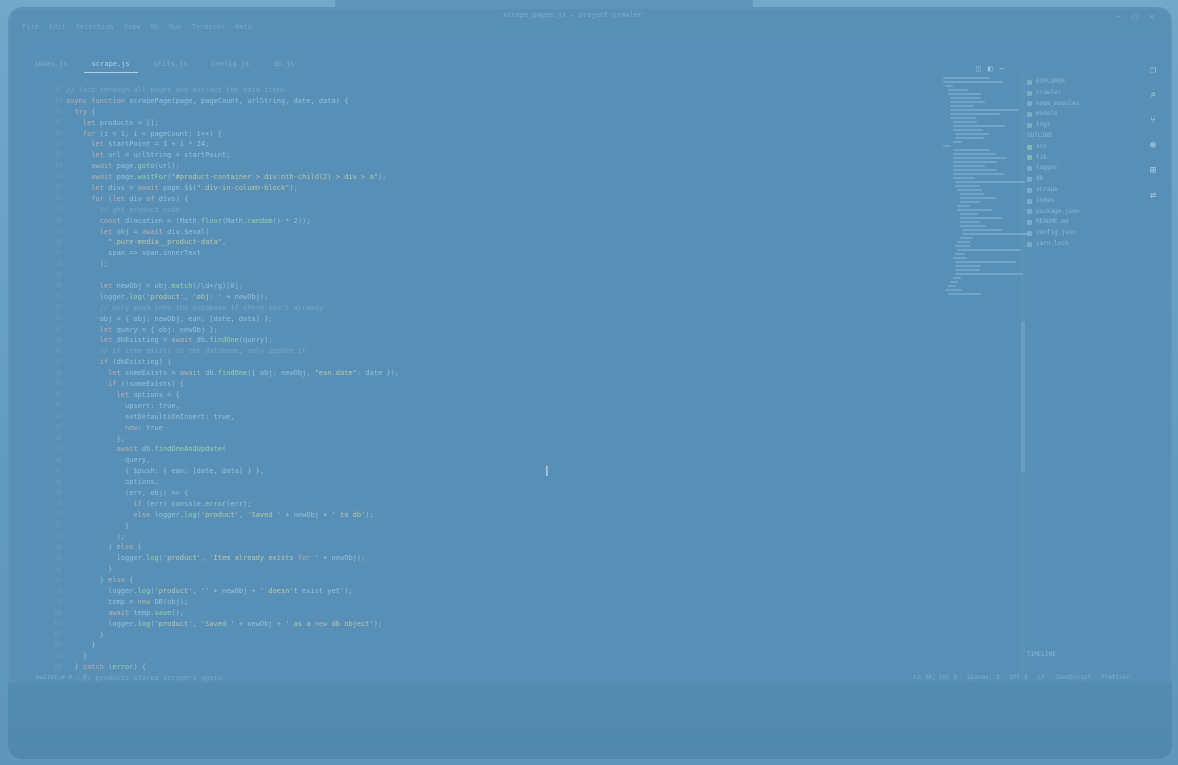 Image resolution: width=1178 pixels, height=765 pixels. Describe the element at coordinates (496, 493) in the screenshot. I see `code-line: (err, obj) => {` at that location.